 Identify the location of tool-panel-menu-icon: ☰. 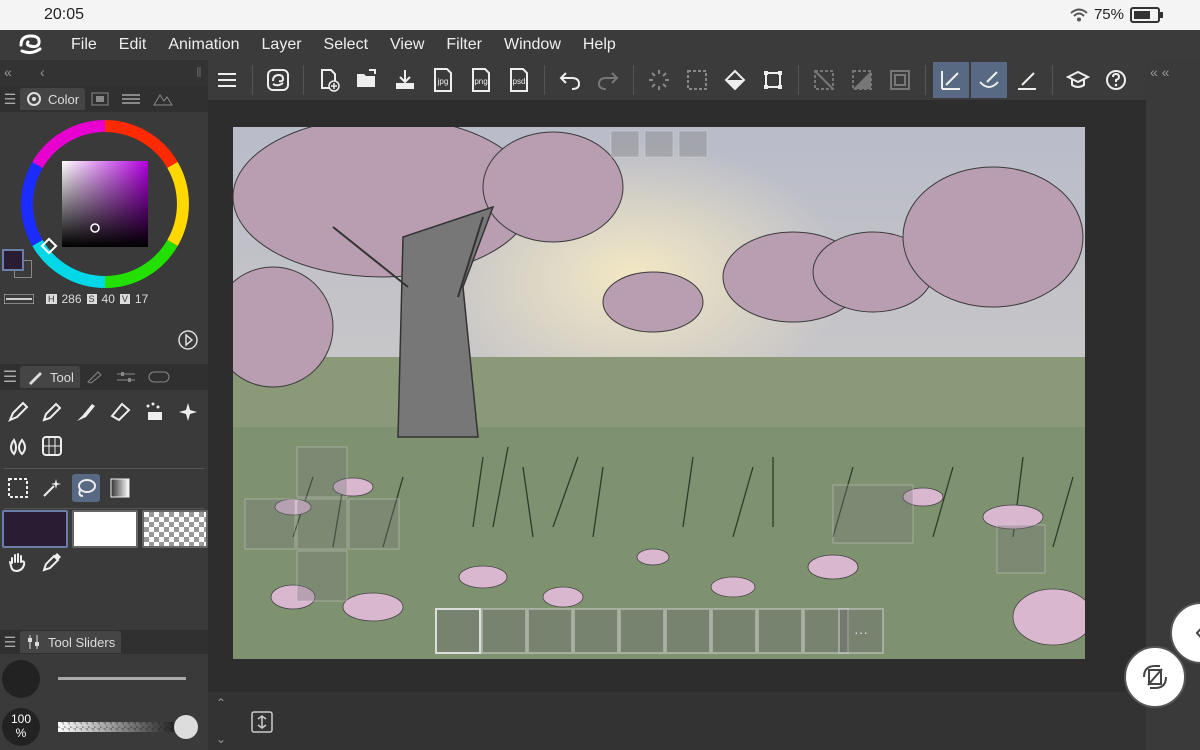
(10, 377).